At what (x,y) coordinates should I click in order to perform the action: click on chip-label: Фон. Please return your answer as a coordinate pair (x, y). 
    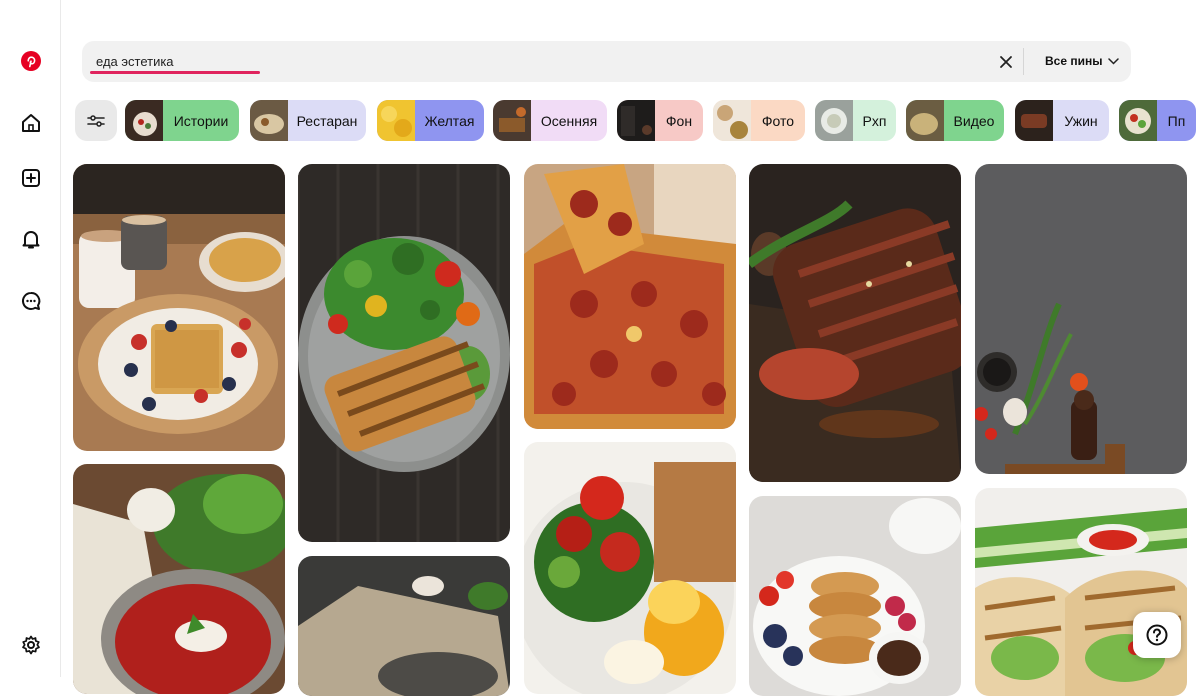
    Looking at the image, I should click on (679, 120).